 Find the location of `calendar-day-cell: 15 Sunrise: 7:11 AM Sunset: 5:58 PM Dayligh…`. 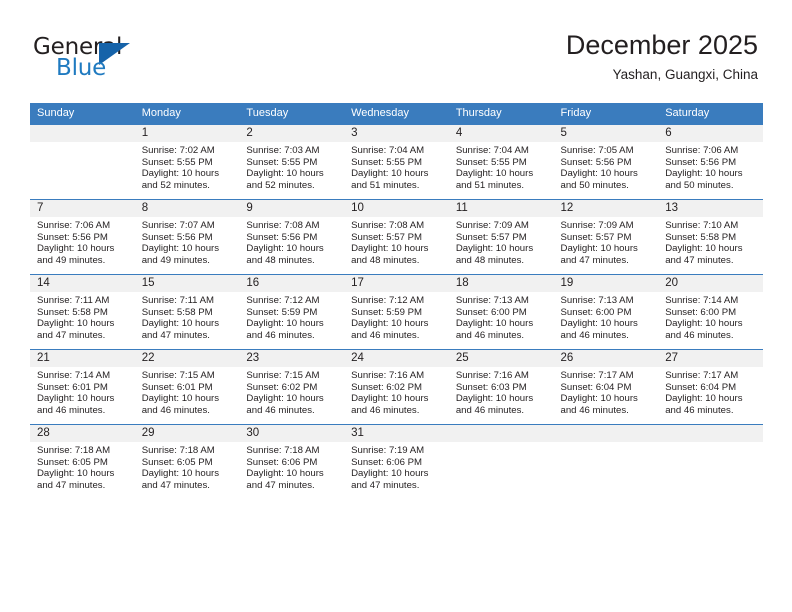

calendar-day-cell: 15 Sunrise: 7:11 AM Sunset: 5:58 PM Dayligh… is located at coordinates (187, 312).